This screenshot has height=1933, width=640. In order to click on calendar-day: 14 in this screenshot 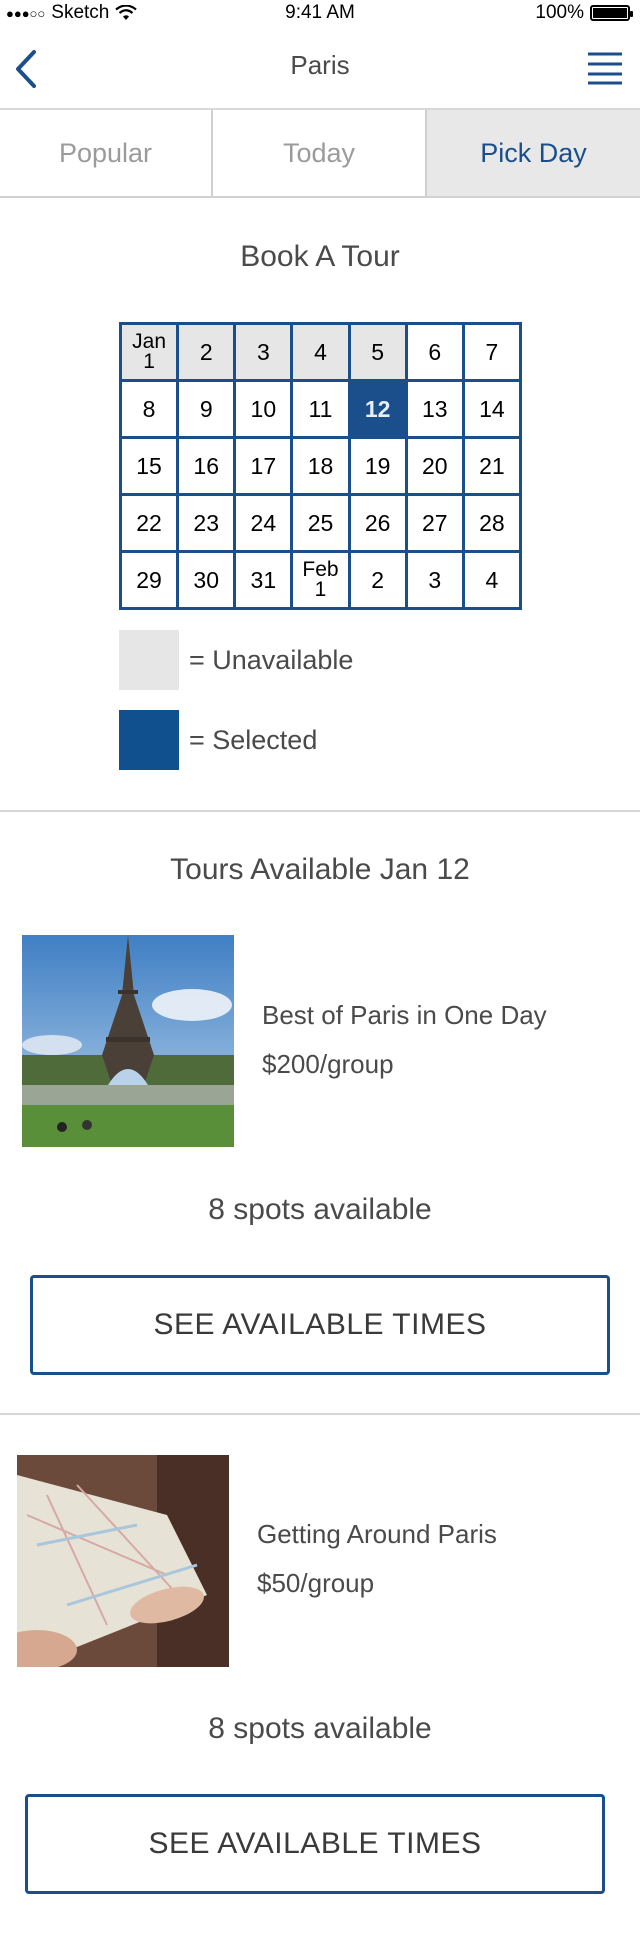, I will do `click(491, 409)`.